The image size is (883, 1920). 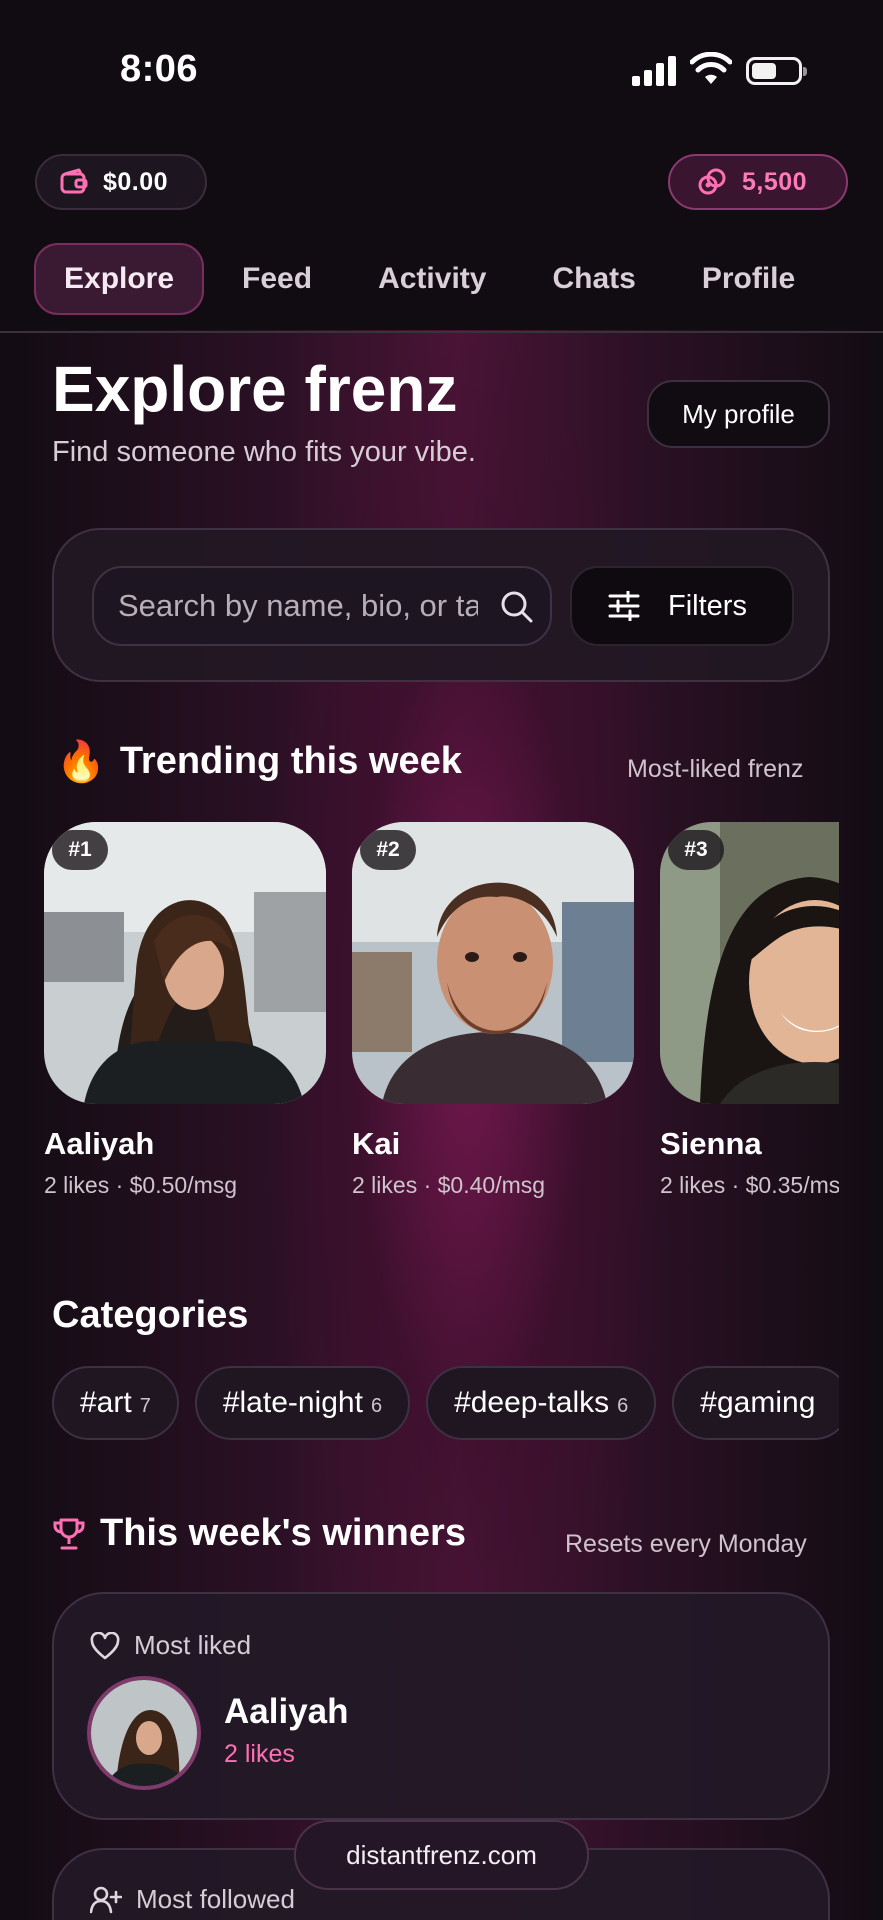 What do you see at coordinates (707, 605) in the screenshot?
I see `filters-label: Filters` at bounding box center [707, 605].